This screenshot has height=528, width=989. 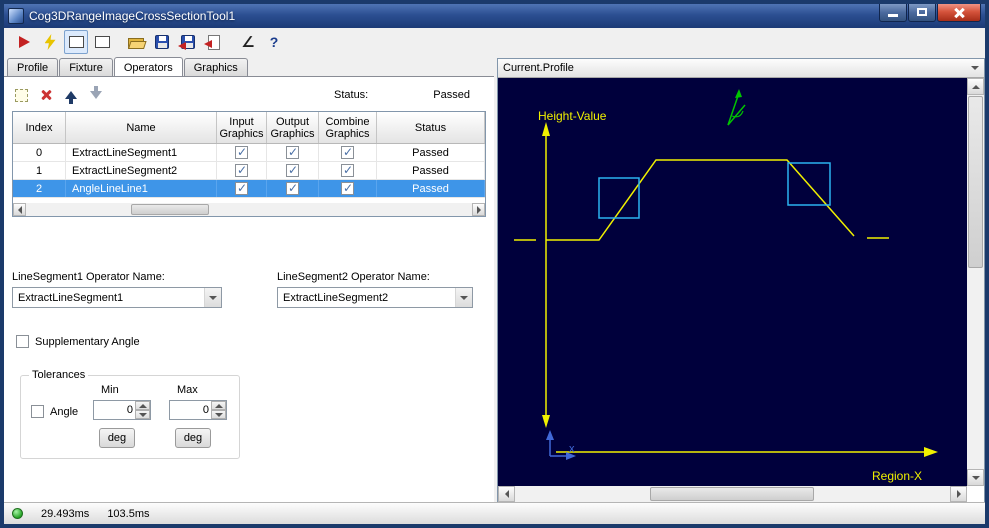 I want to click on max-angle-spinner, so click(x=198, y=410).